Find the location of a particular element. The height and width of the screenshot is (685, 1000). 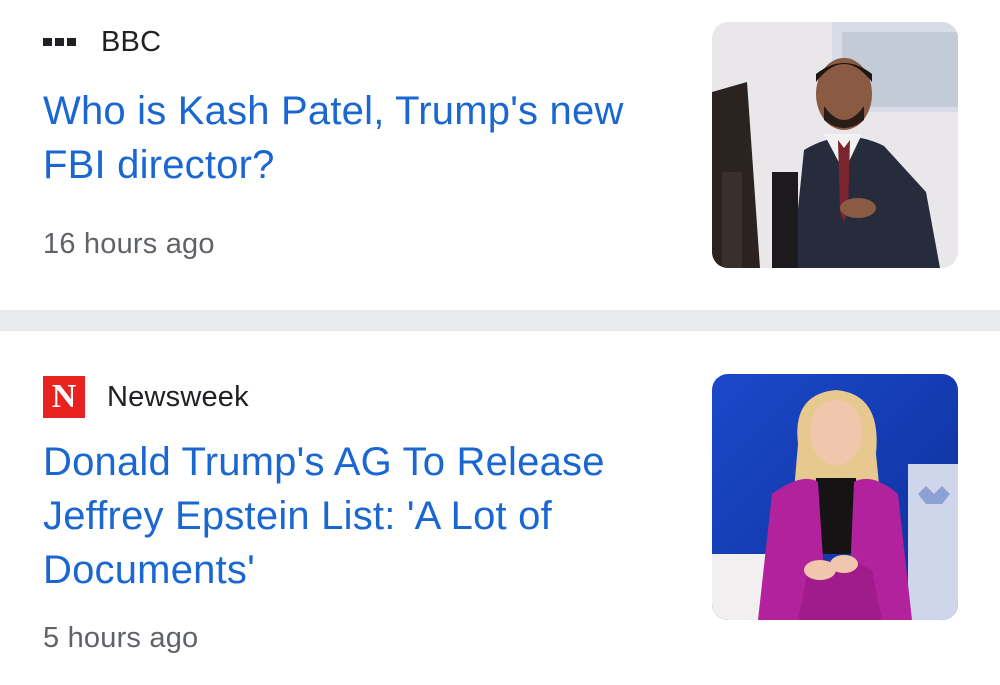

card-divider is located at coordinates (500, 320).